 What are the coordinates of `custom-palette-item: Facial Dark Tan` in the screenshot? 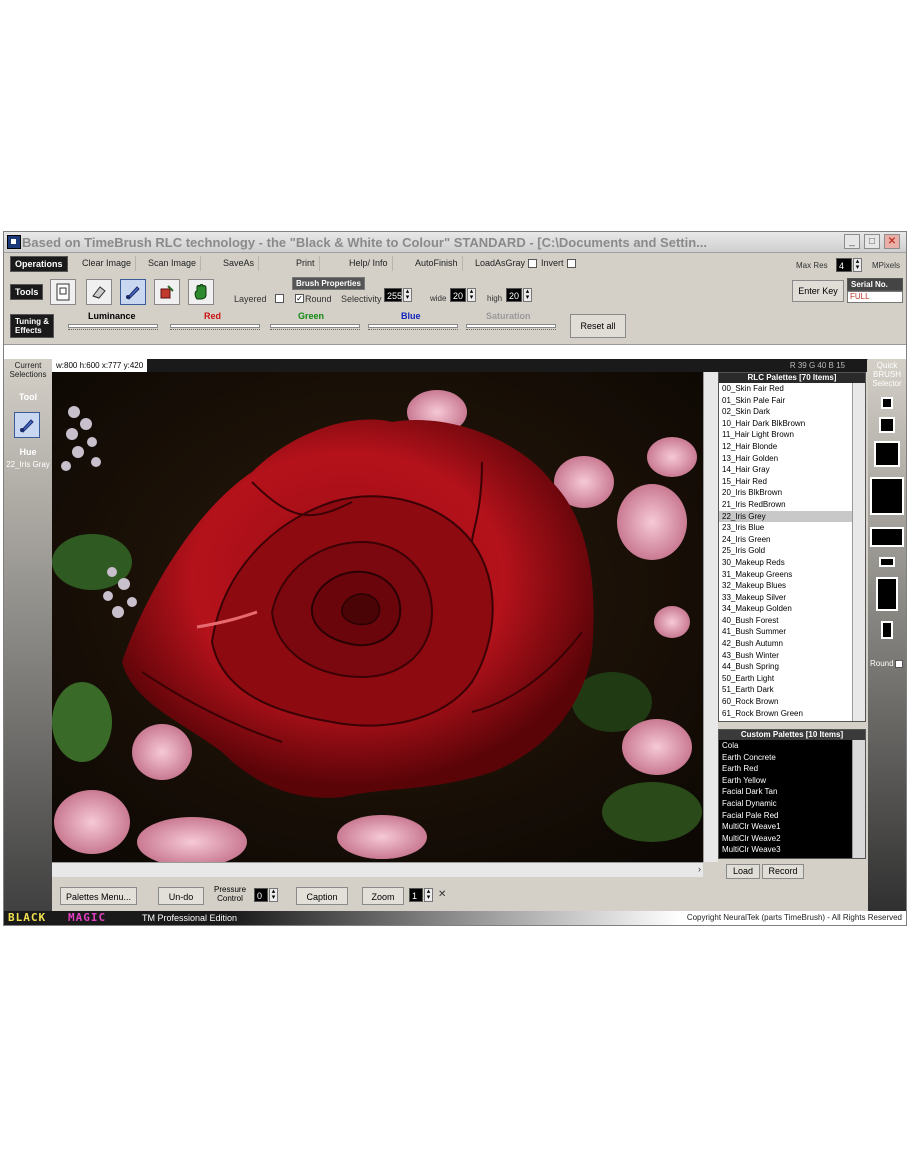 It's located at (792, 792).